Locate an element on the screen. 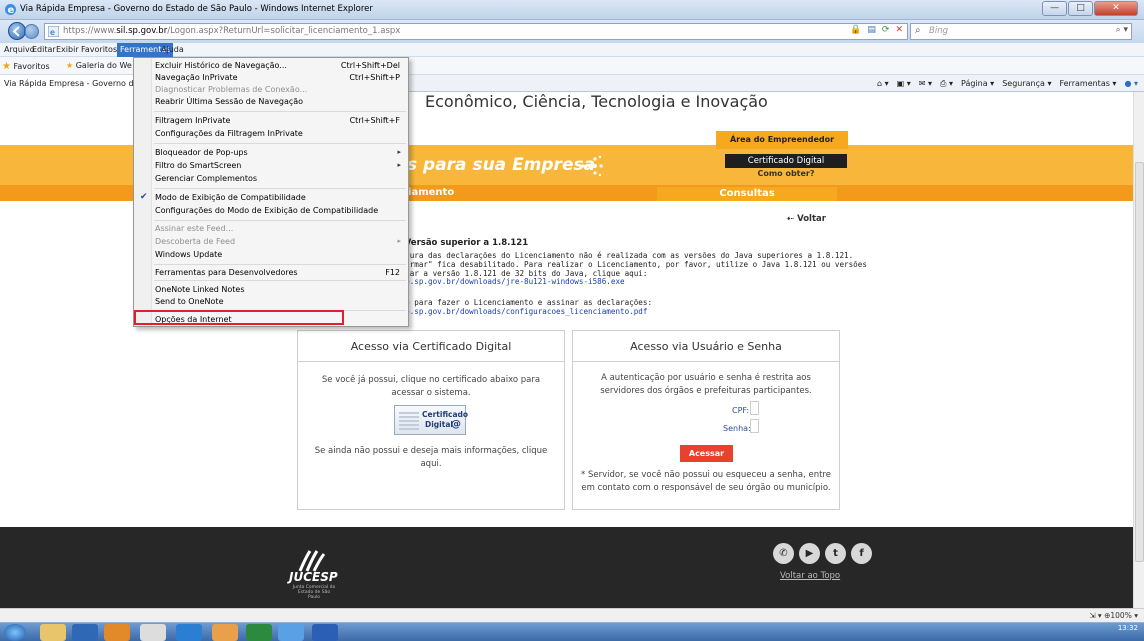  voltar-ao-topo-link: Voltar ao Topo is located at coordinates (810, 576).